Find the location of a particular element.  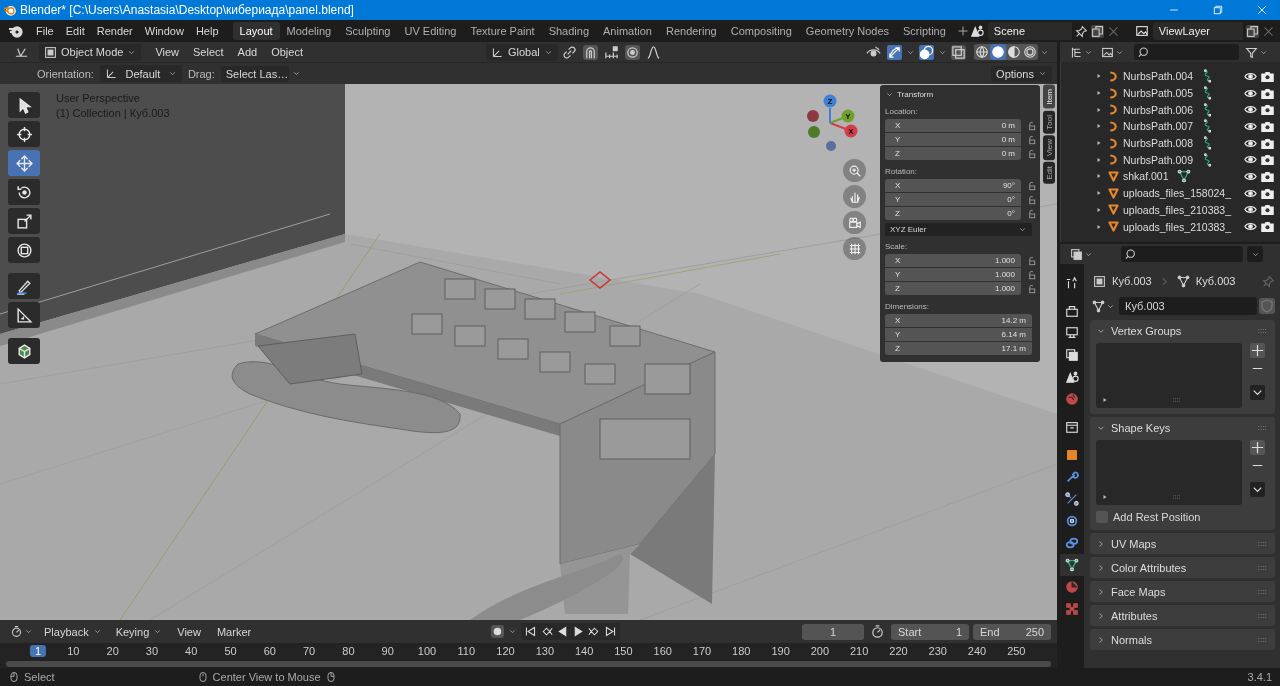

number-field: Z 1.000 is located at coordinates (953, 288).